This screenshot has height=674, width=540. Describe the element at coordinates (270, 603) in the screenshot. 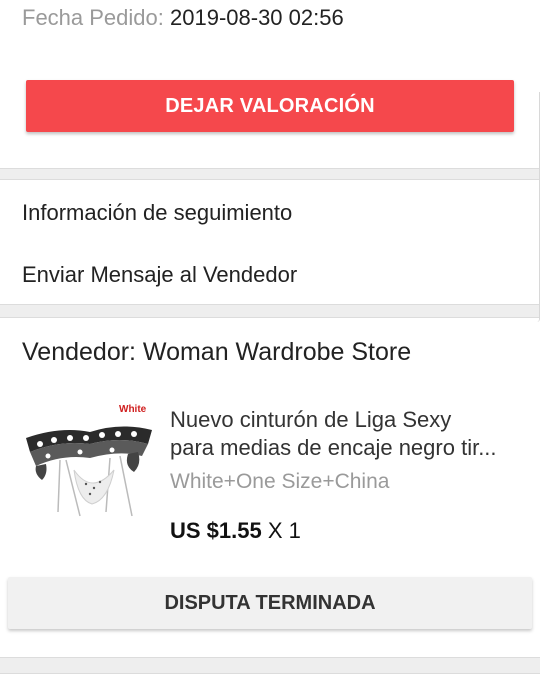

I see `dispute-finished-button: DISPUTA TERMINADA` at that location.